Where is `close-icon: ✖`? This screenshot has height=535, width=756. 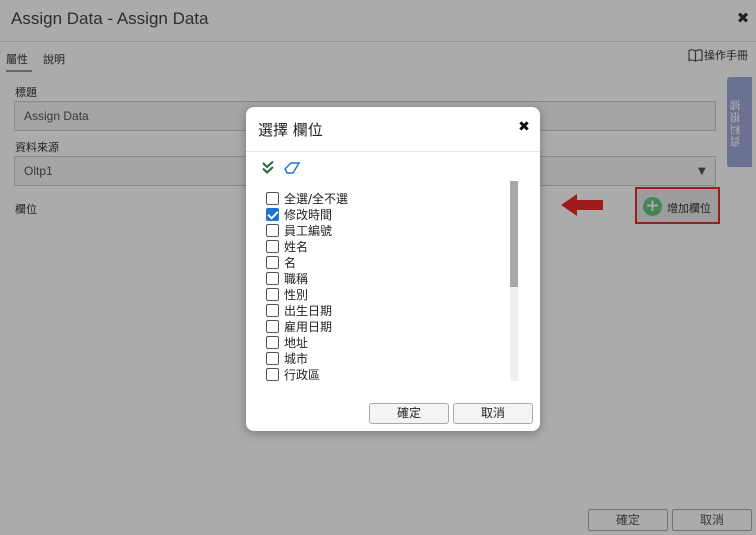
close-icon: ✖ is located at coordinates (524, 127).